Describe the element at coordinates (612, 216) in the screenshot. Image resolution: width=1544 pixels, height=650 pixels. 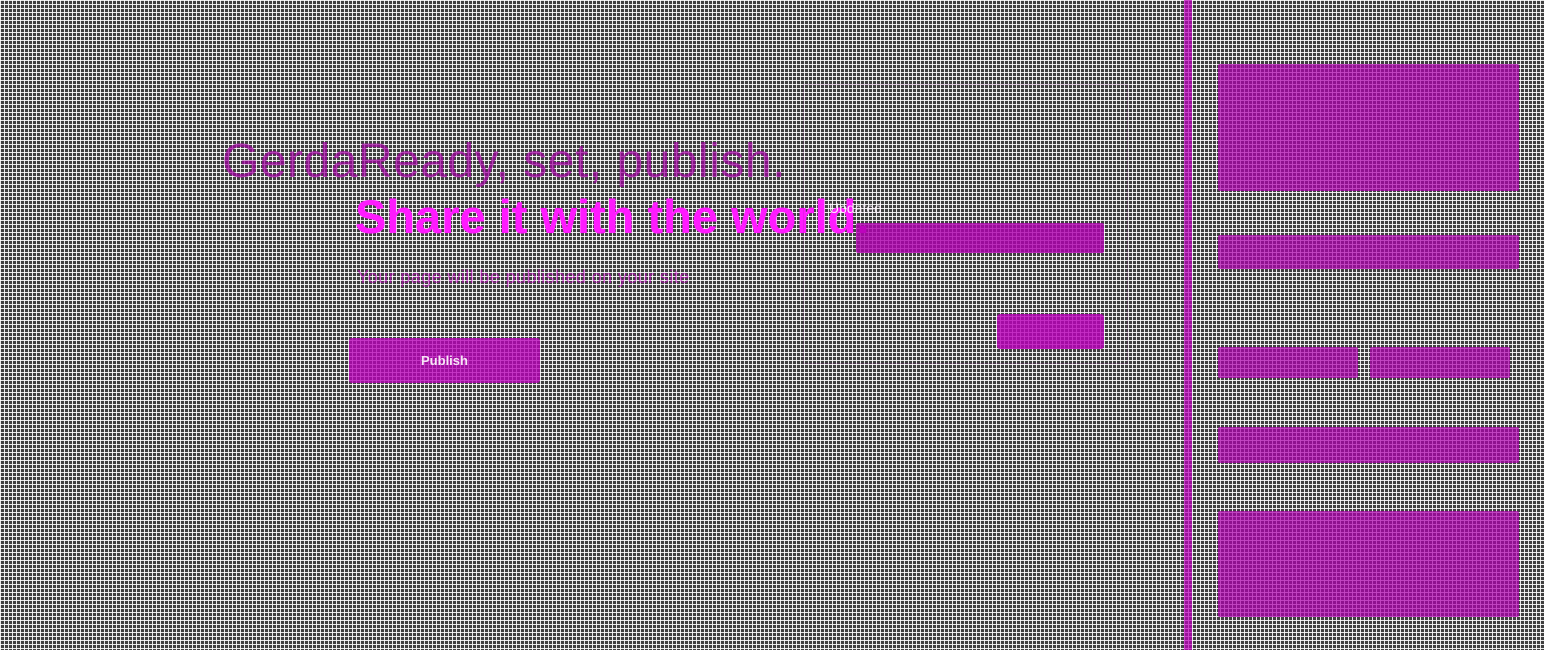
I see `publish-dialog-headline: Share it with the world.` at that location.